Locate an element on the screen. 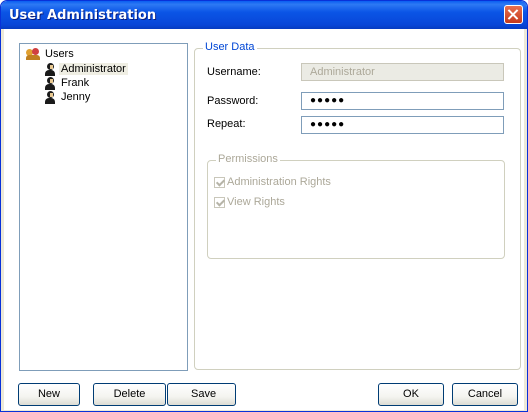 This screenshot has height=412, width=528. new-button: New is located at coordinates (49, 394).